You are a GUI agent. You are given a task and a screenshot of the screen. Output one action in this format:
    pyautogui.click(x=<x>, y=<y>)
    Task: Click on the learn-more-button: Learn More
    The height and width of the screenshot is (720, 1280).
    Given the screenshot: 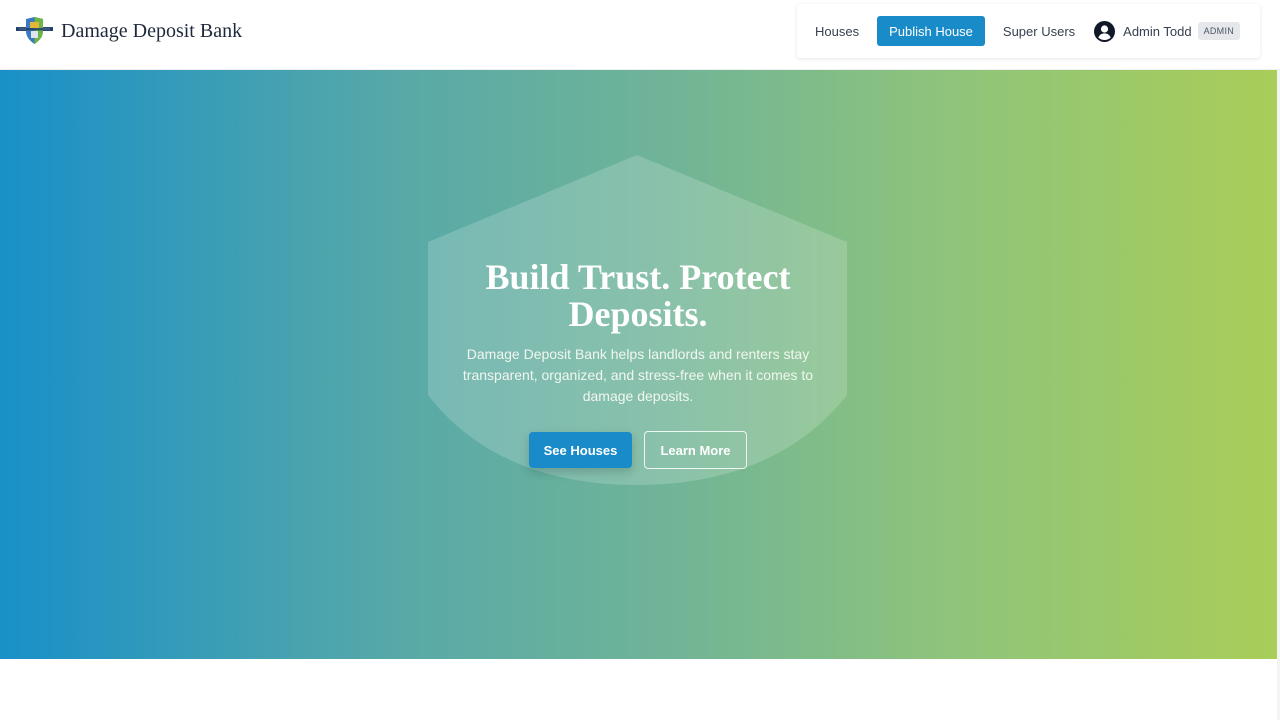 What is the action you would take?
    pyautogui.click(x=695, y=450)
    